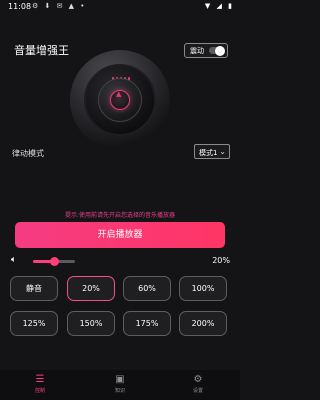 This screenshot has width=320, height=400. I want to click on volume-knob: ▲, so click(120, 100).